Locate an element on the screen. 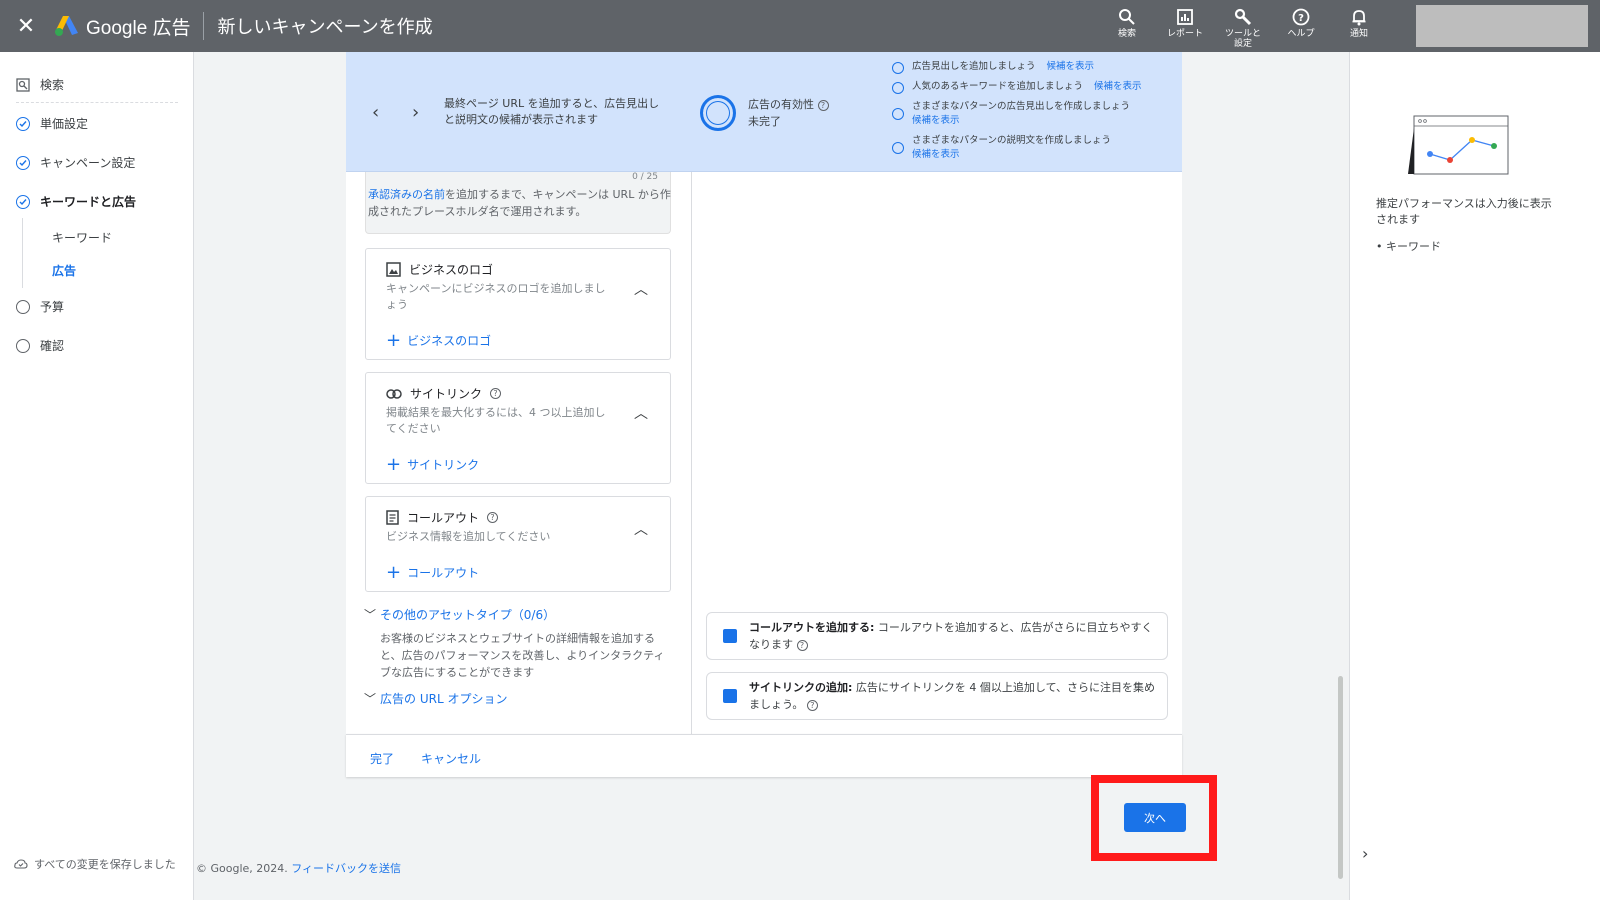  search-tool-label: 検索 is located at coordinates (1126, 34).